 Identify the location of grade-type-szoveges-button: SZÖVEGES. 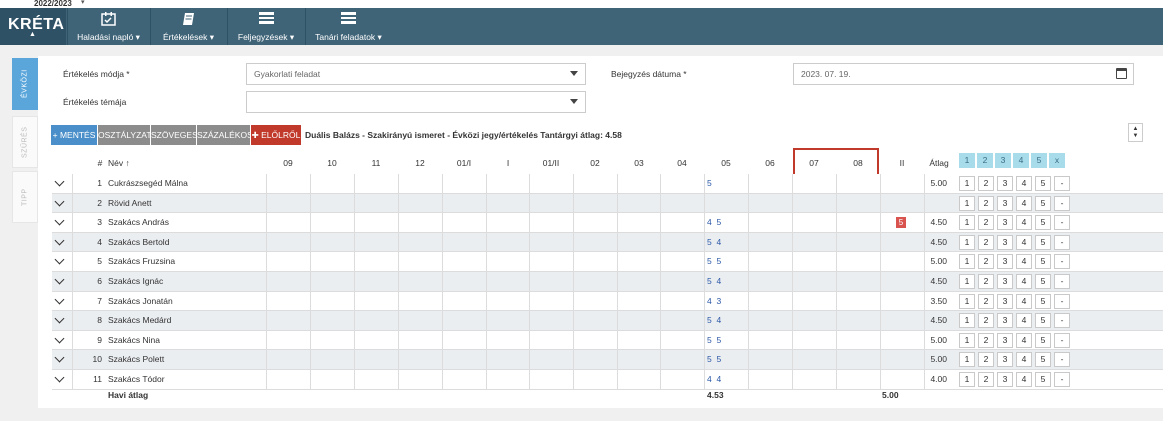
(174, 135).